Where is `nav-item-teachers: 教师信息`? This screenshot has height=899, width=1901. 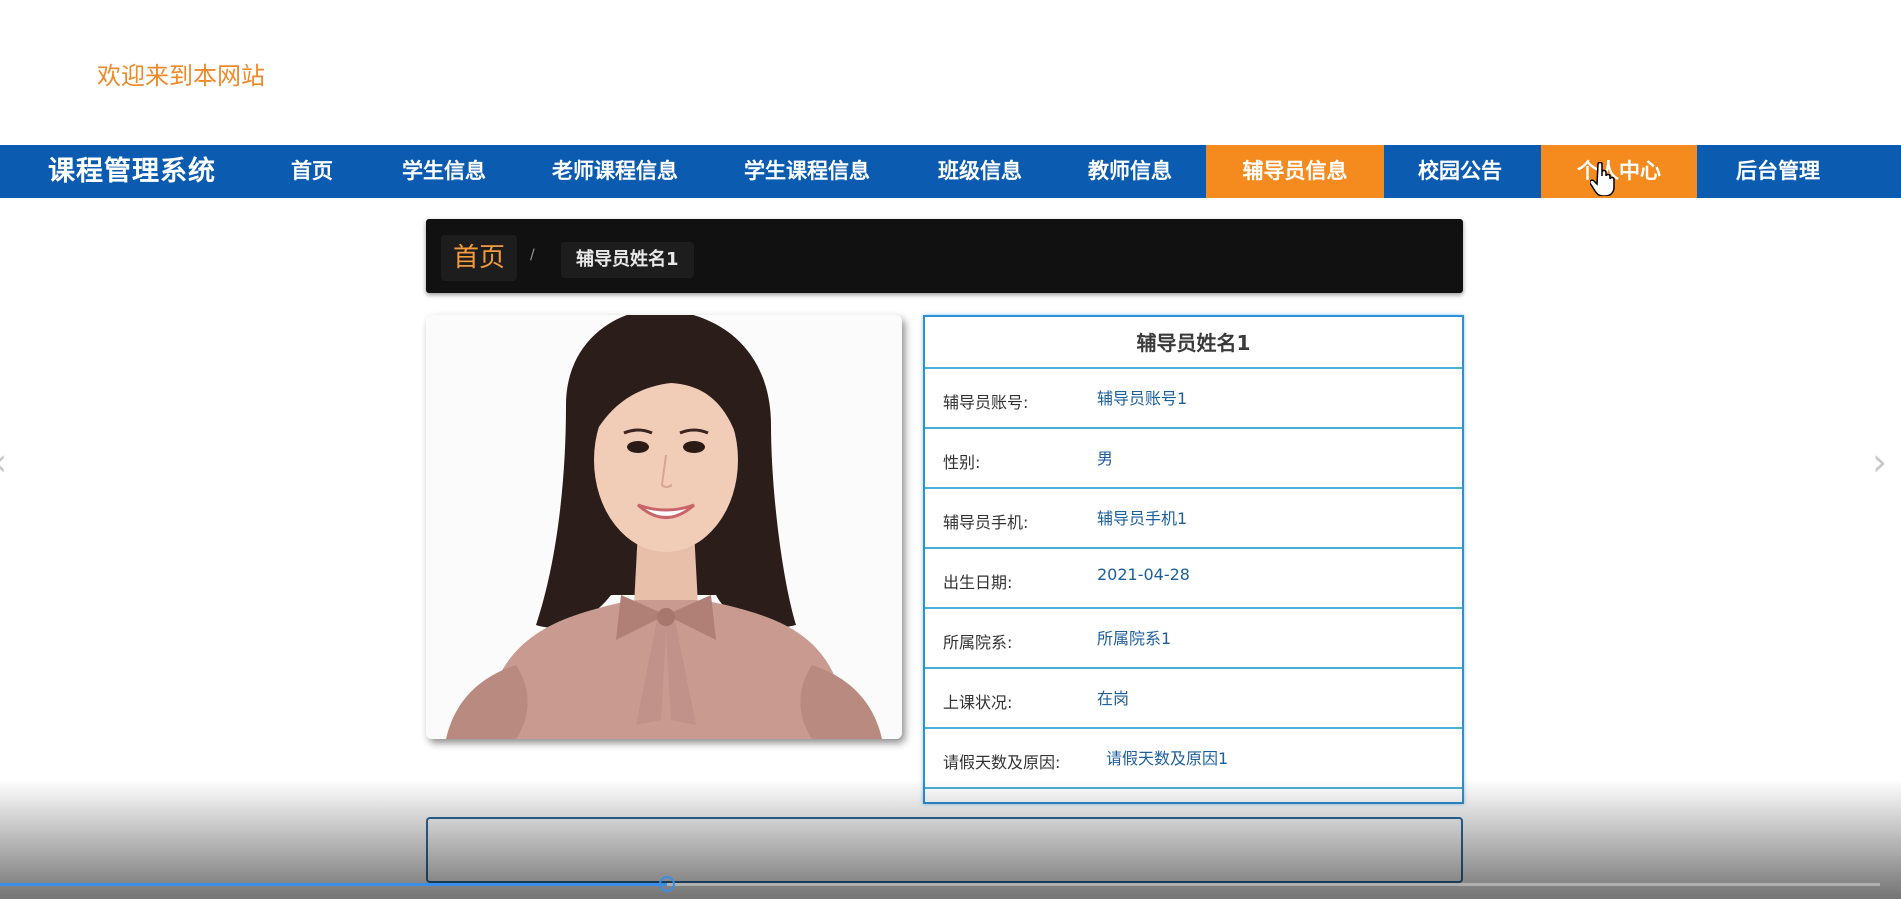 nav-item-teachers: 教师信息 is located at coordinates (1130, 171).